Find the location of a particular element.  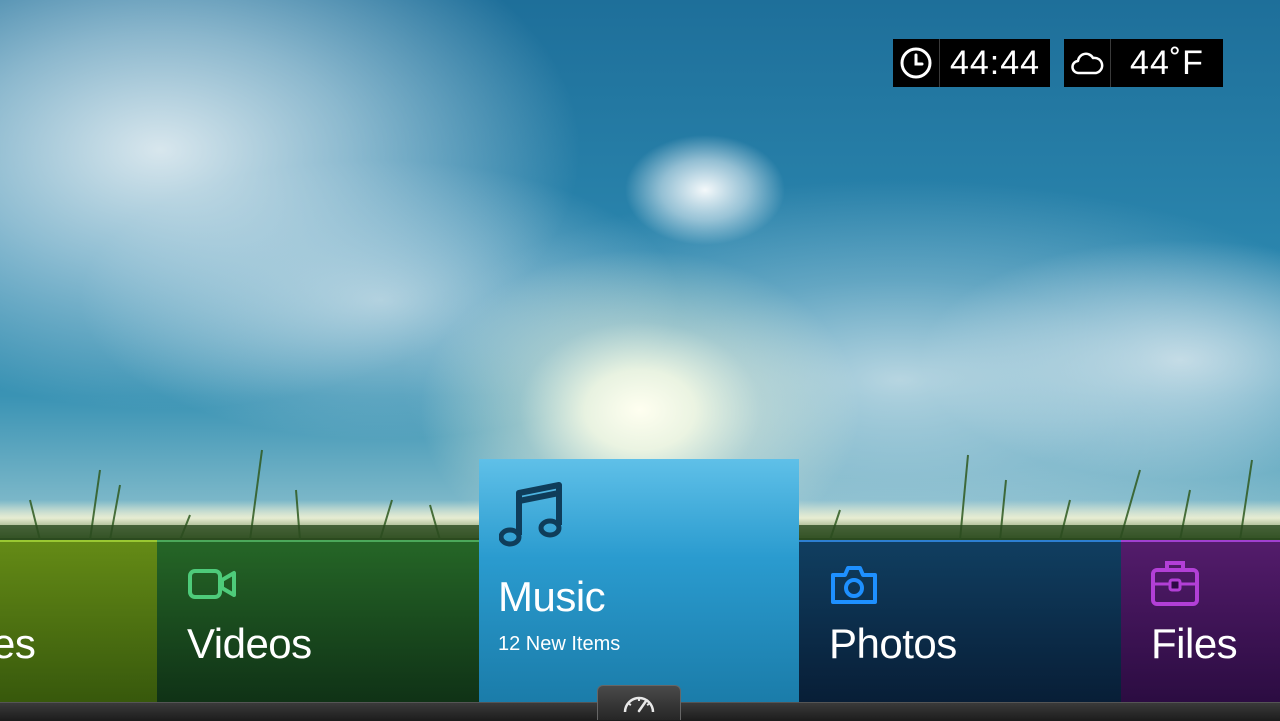

tile-music-label: Music is located at coordinates (552, 596).